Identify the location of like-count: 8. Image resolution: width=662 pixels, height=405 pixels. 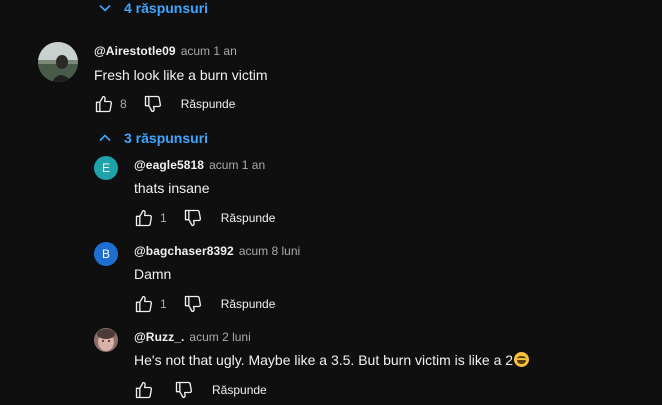
(123, 104).